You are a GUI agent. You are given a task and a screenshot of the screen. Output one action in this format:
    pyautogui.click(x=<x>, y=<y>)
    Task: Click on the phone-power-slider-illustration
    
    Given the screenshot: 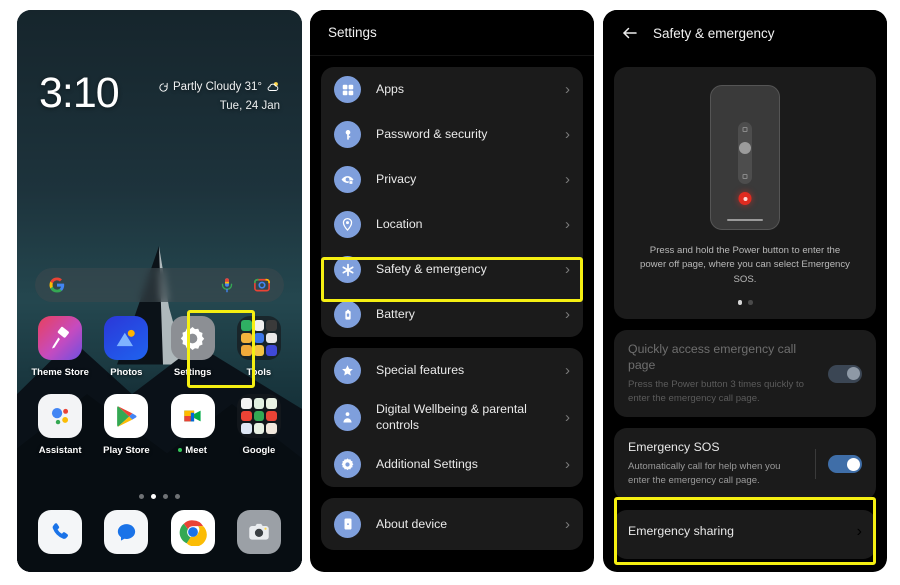 What is the action you would take?
    pyautogui.click(x=745, y=157)
    